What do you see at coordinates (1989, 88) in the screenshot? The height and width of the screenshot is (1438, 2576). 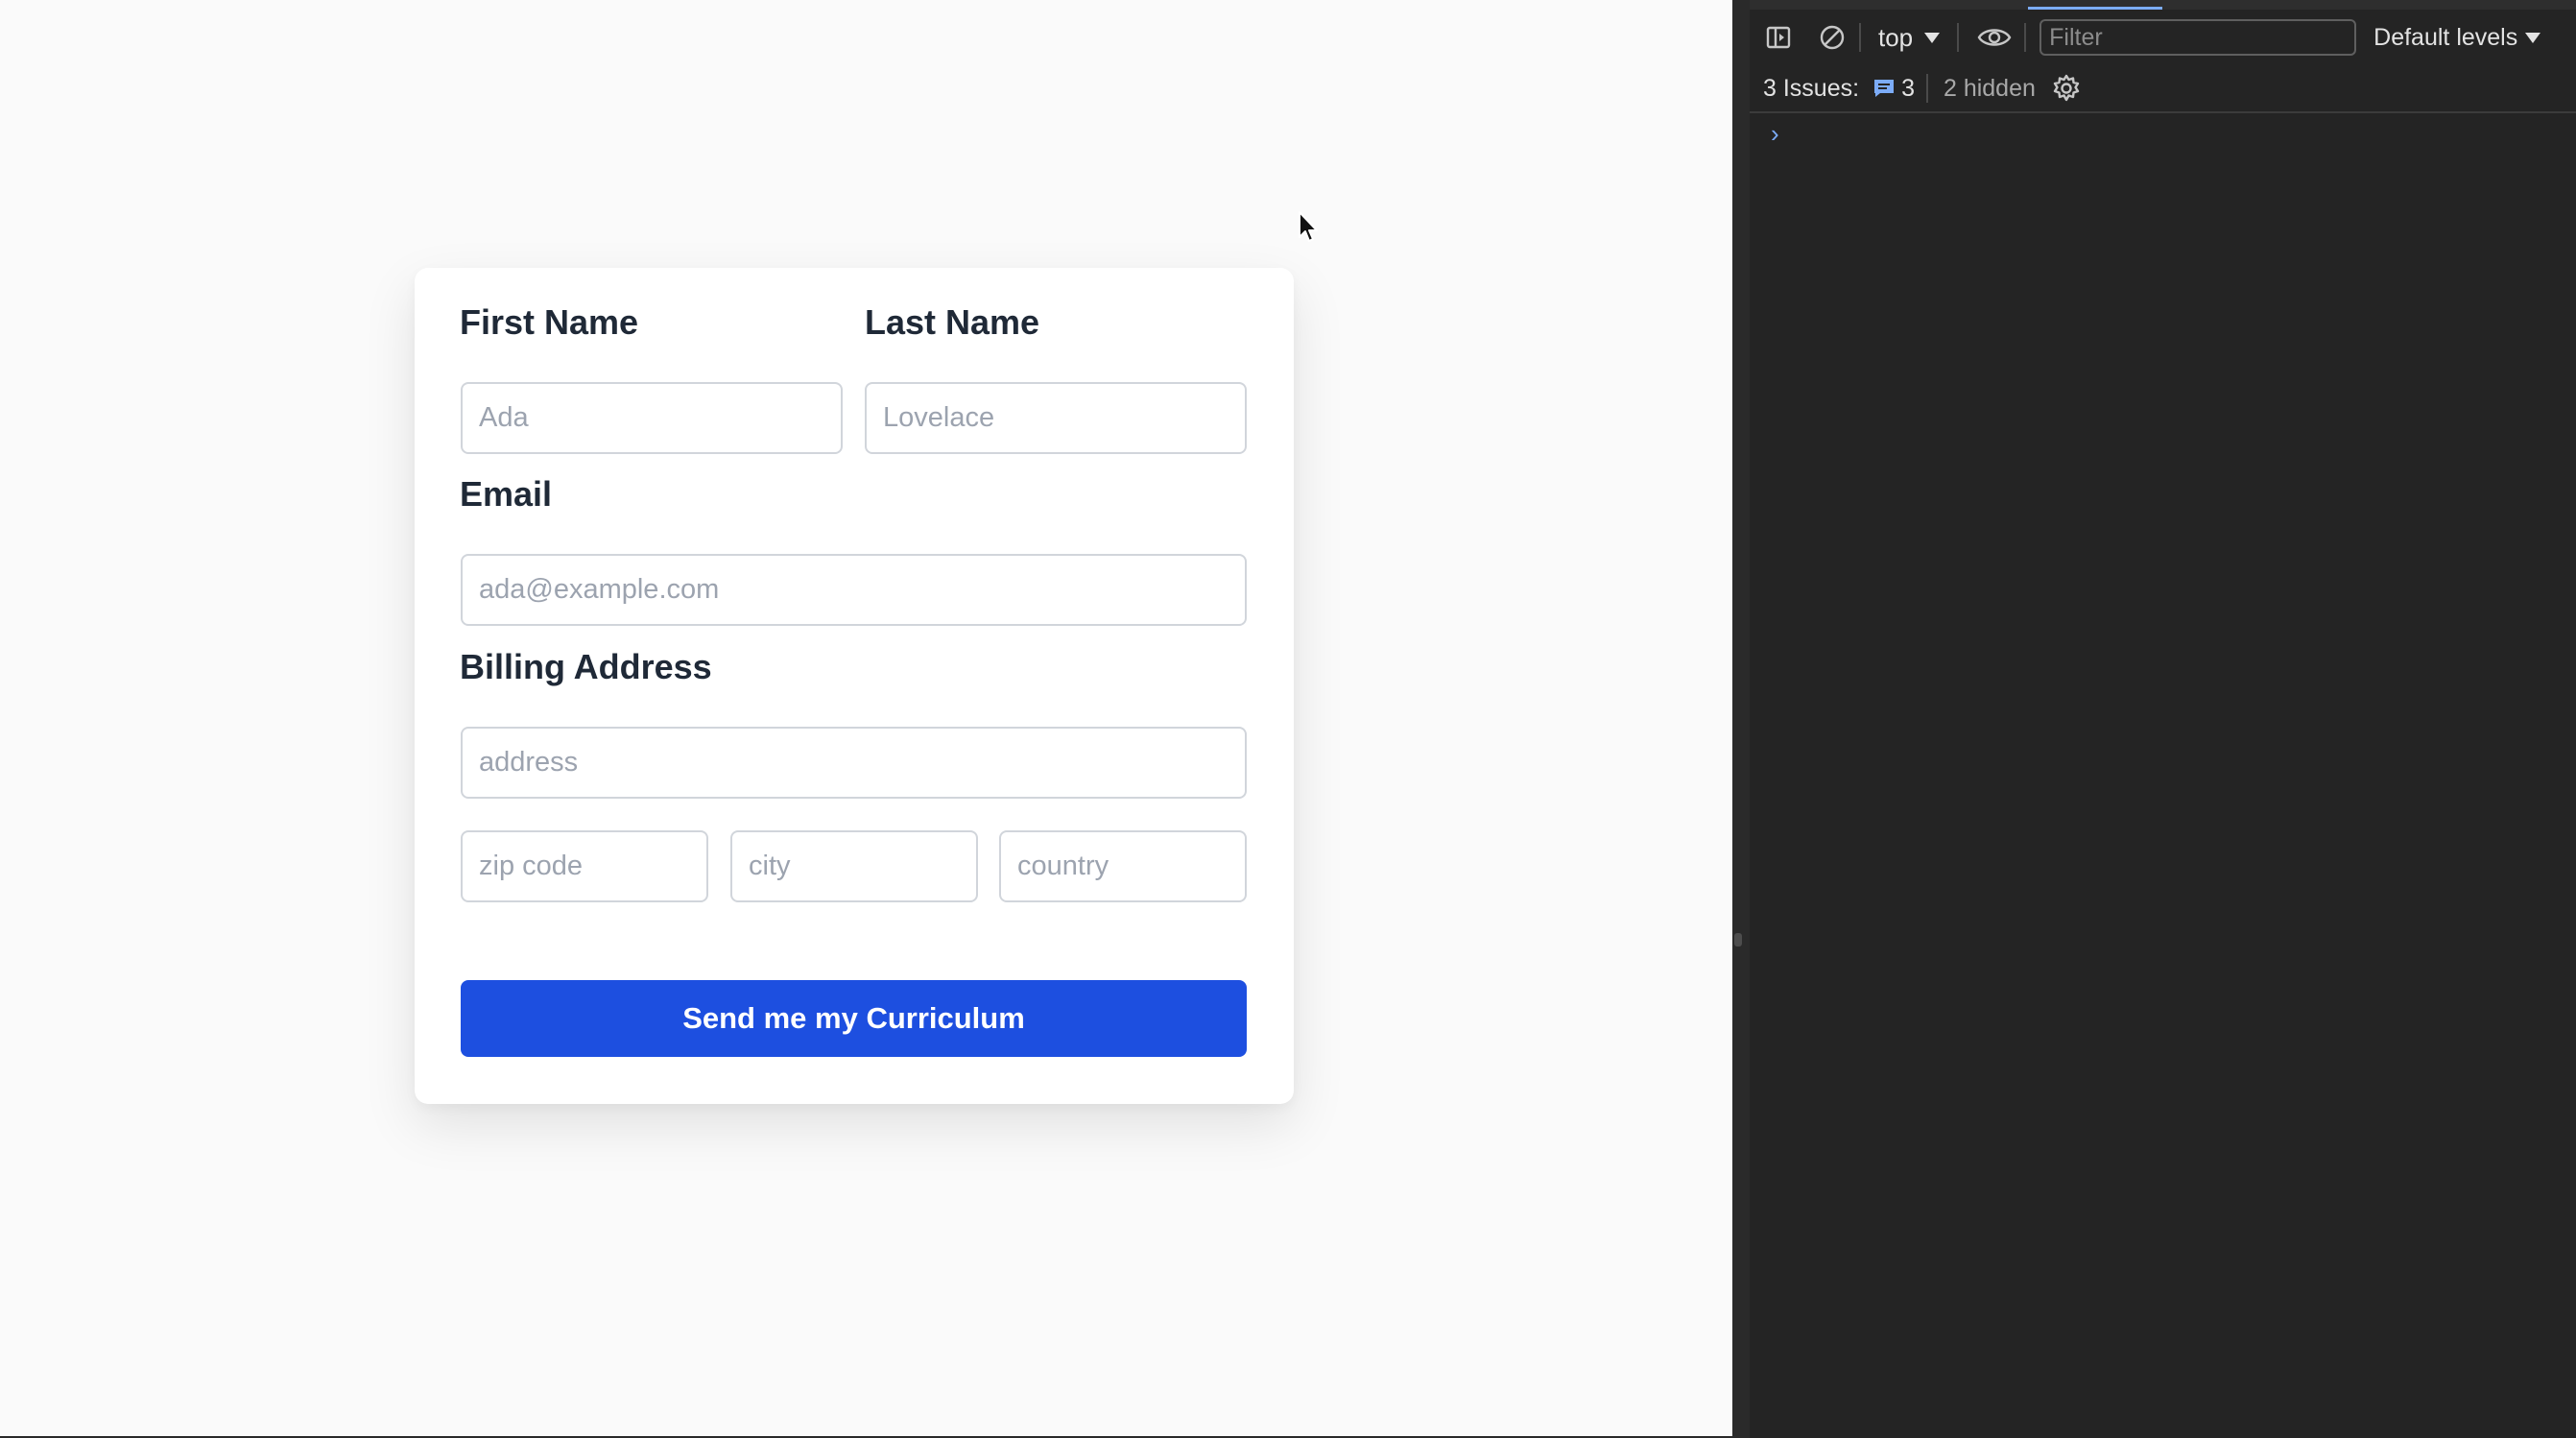 I see `hidden-issues-label: 2 hidden` at bounding box center [1989, 88].